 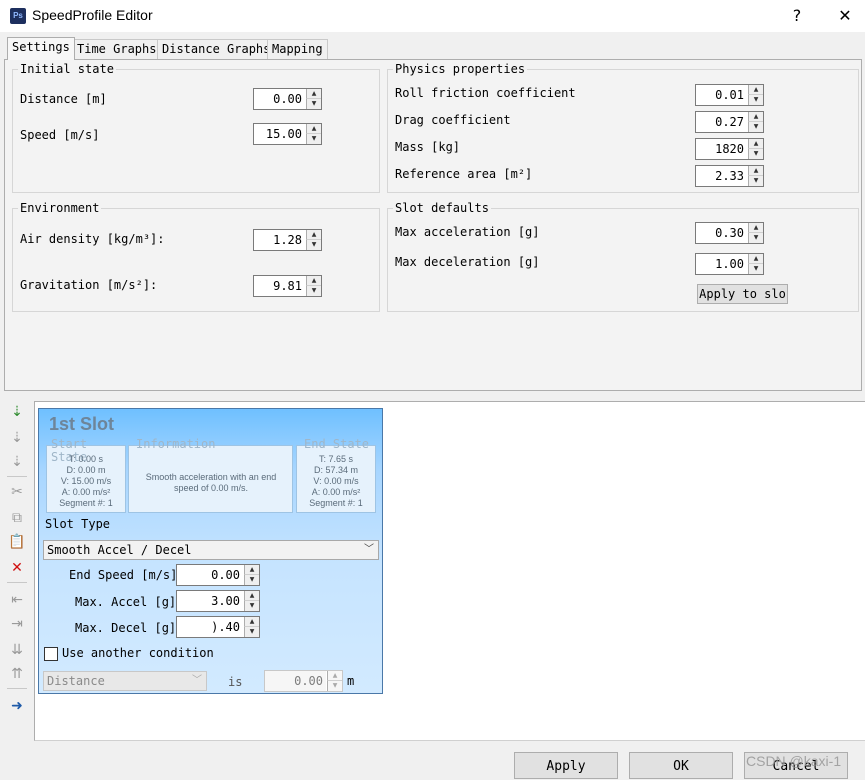 What do you see at coordinates (138, 653) in the screenshot?
I see `use-condition-label: Use another condition` at bounding box center [138, 653].